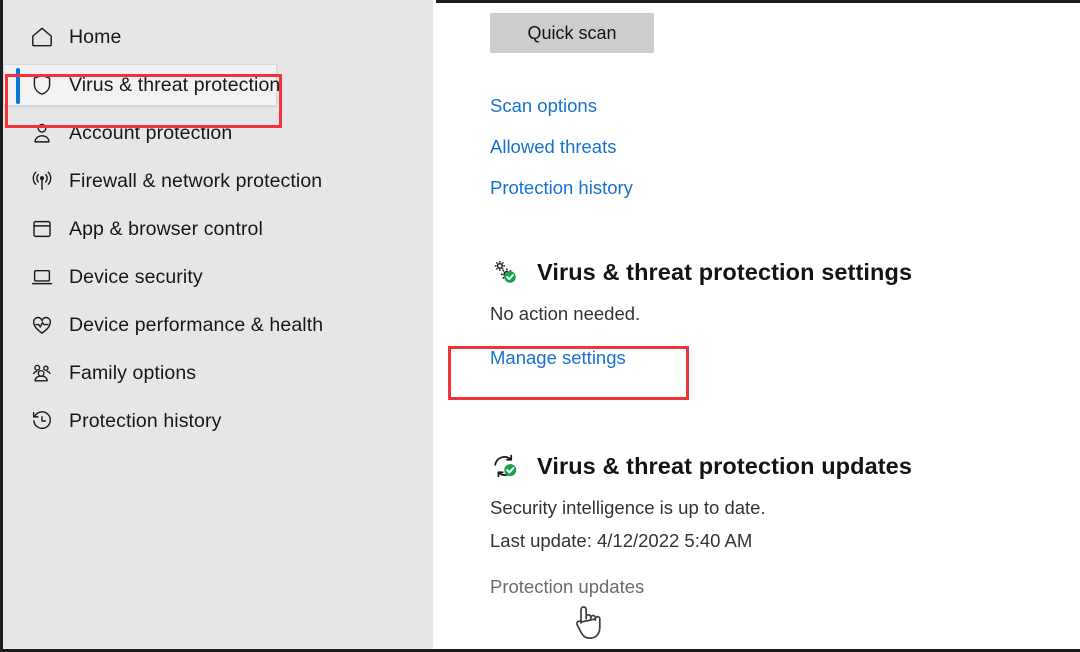 The height and width of the screenshot is (652, 1080). I want to click on settings-status-text: No action needed., so click(565, 313).